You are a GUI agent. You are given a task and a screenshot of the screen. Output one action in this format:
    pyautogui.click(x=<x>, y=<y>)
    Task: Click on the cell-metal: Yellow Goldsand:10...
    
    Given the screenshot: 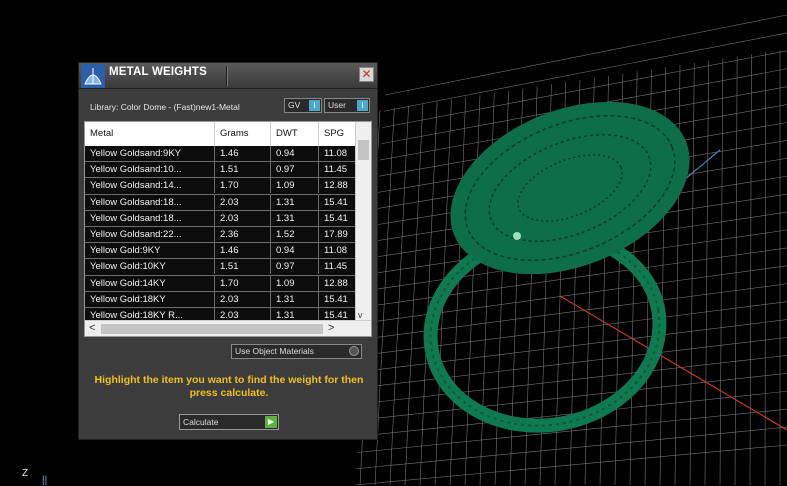 What is the action you would take?
    pyautogui.click(x=150, y=169)
    